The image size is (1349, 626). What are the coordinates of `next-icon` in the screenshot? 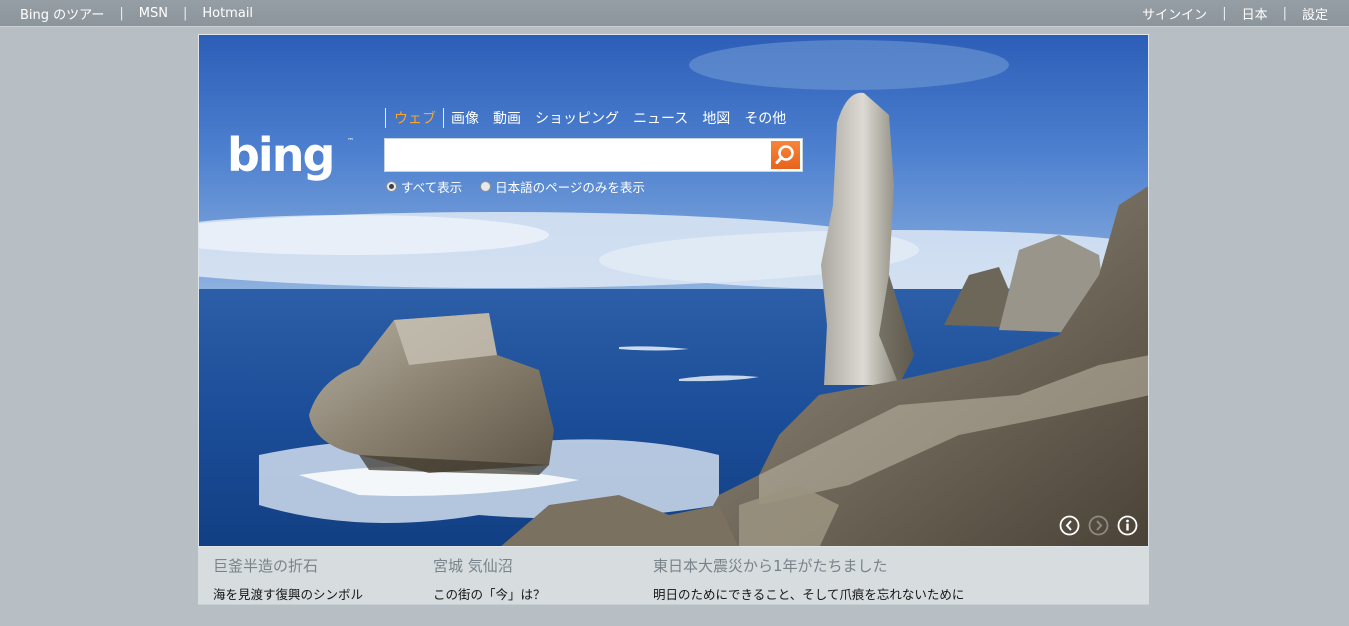 It's located at (1098, 525).